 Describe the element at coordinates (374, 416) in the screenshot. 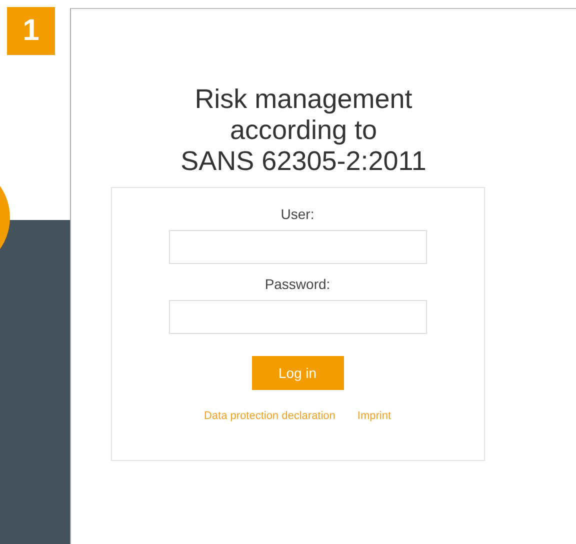

I see `footer-link: Imprint` at that location.